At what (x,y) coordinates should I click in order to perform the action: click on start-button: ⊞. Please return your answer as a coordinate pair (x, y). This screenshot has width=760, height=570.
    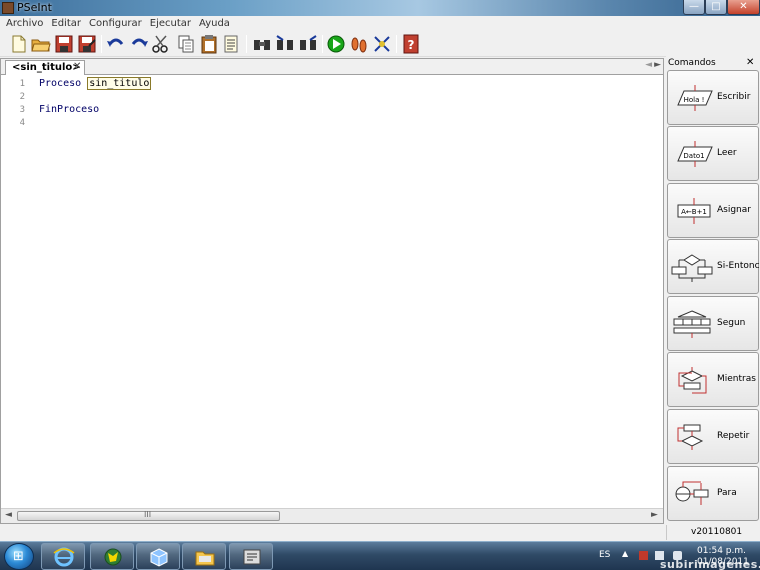
    Looking at the image, I should click on (19, 556).